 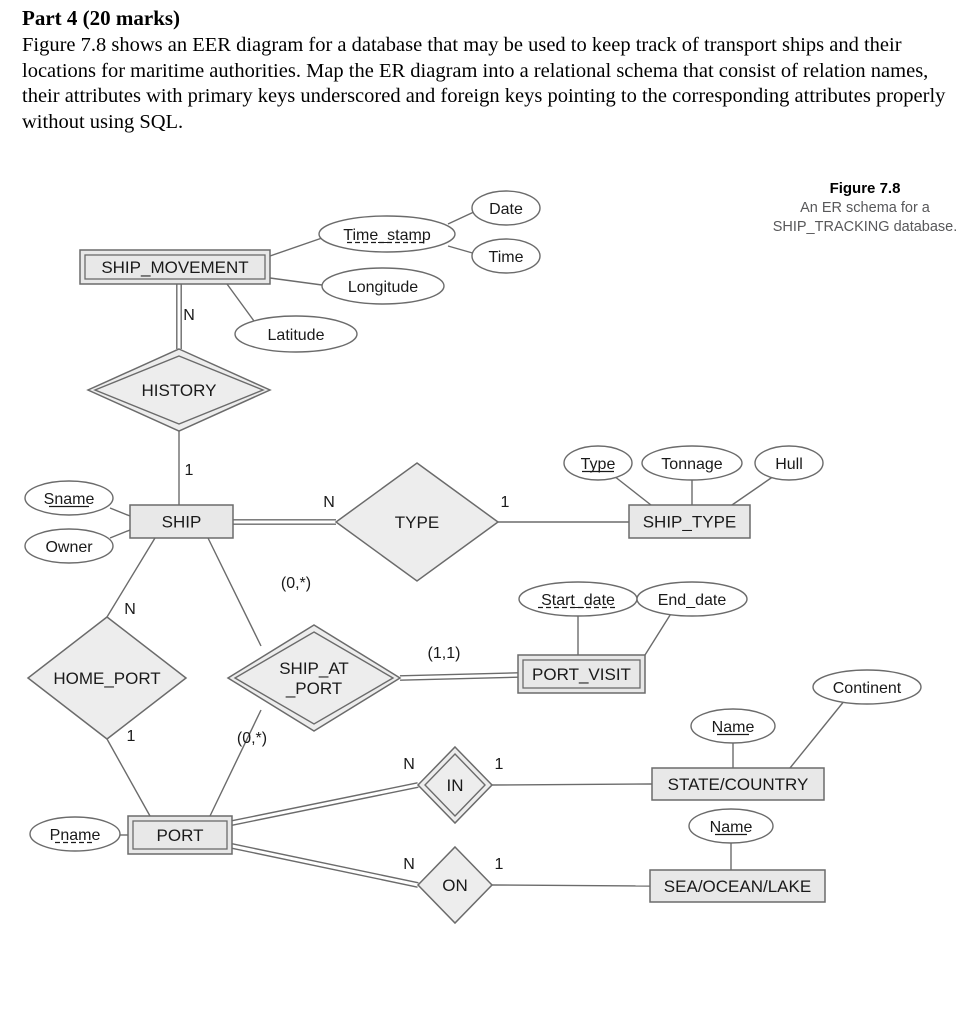 What do you see at coordinates (387, 235) in the screenshot?
I see `svg-text: Time_stamp` at bounding box center [387, 235].